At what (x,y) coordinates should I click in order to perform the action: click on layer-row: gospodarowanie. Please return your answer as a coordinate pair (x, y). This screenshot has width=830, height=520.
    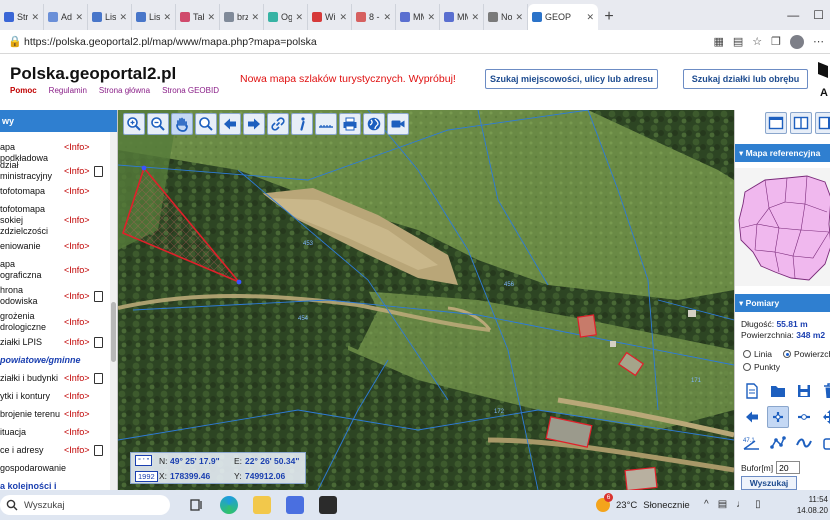
    Looking at the image, I should click on (54, 468).